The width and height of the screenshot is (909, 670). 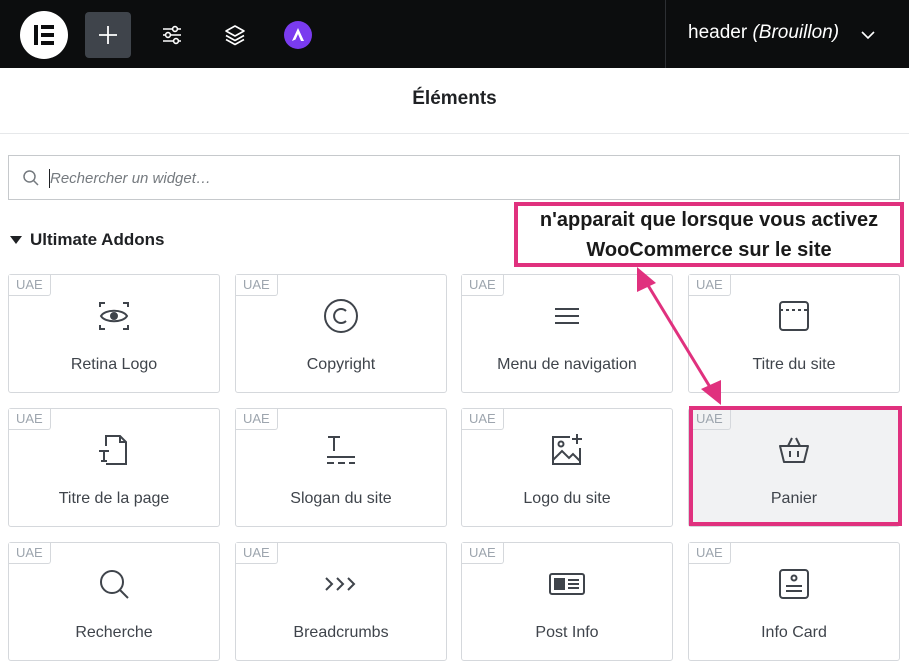 What do you see at coordinates (567, 364) in the screenshot?
I see `widget-label: Menu de navigation` at bounding box center [567, 364].